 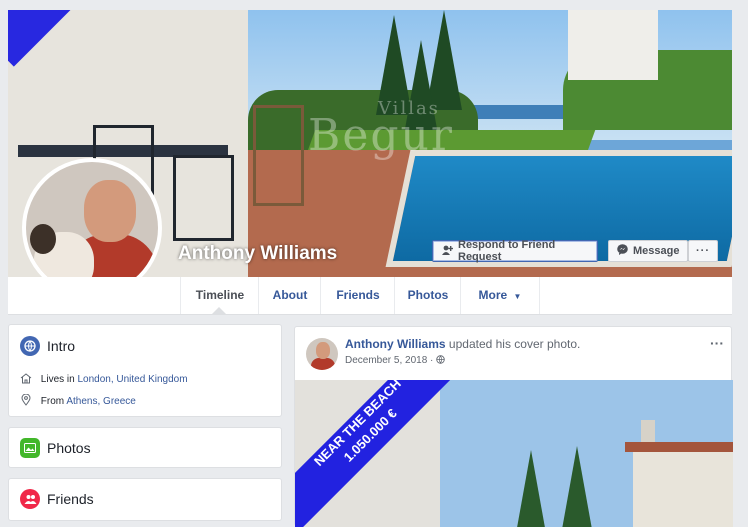 I want to click on avatar-dog-ear, so click(x=43, y=239).